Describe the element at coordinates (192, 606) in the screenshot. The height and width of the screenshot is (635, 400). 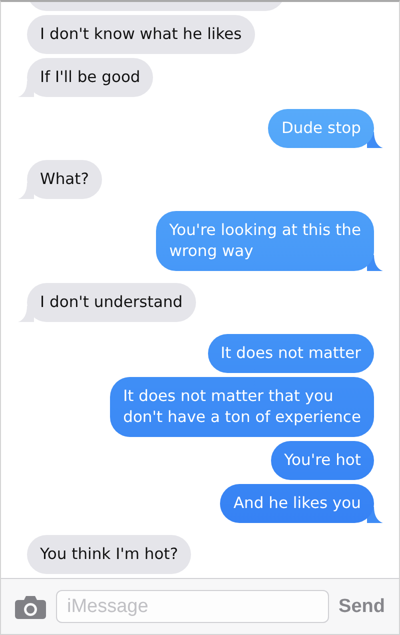
I see `message-input: iMessage` at that location.